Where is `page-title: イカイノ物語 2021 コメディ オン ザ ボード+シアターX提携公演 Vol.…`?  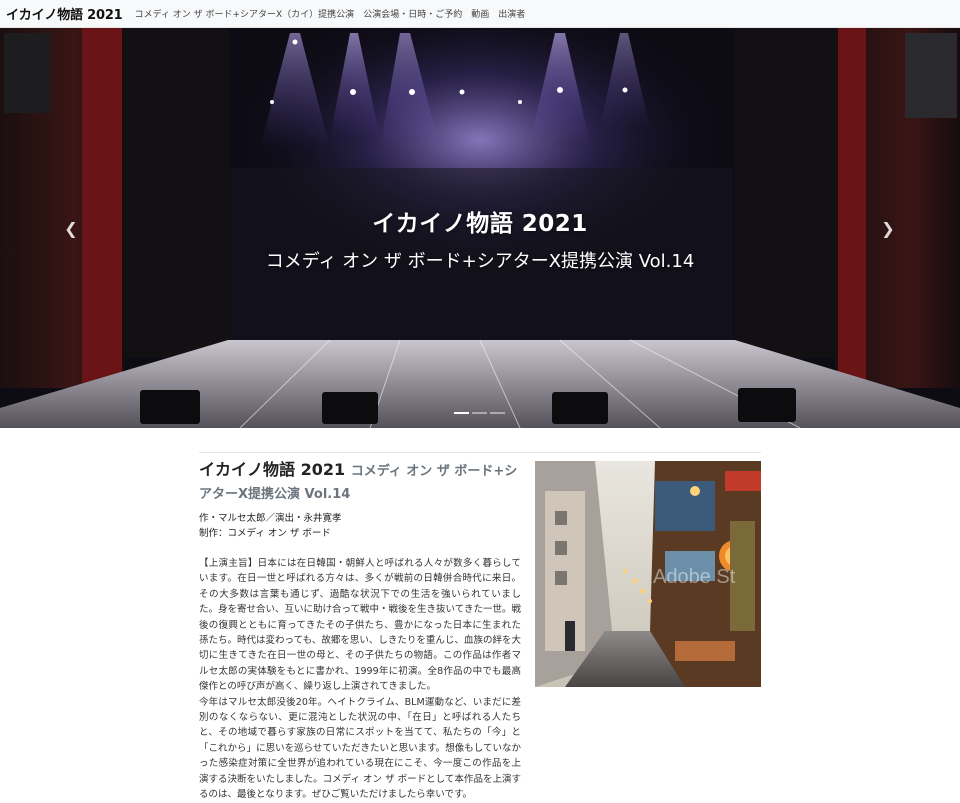
page-title: イカイノ物語 2021 コメディ オン ザ ボード+シアターX提携公演 Vol.… is located at coordinates (360, 482).